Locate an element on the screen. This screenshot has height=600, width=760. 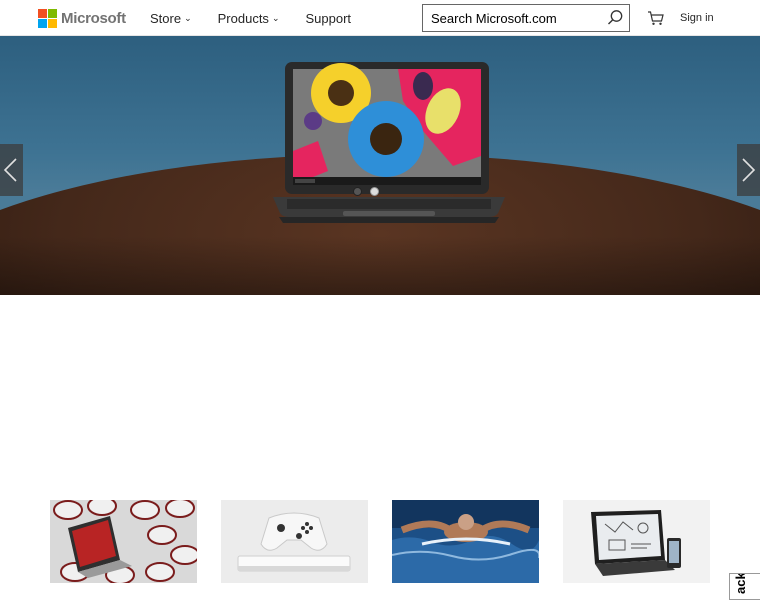
search-box is located at coordinates (526, 18).